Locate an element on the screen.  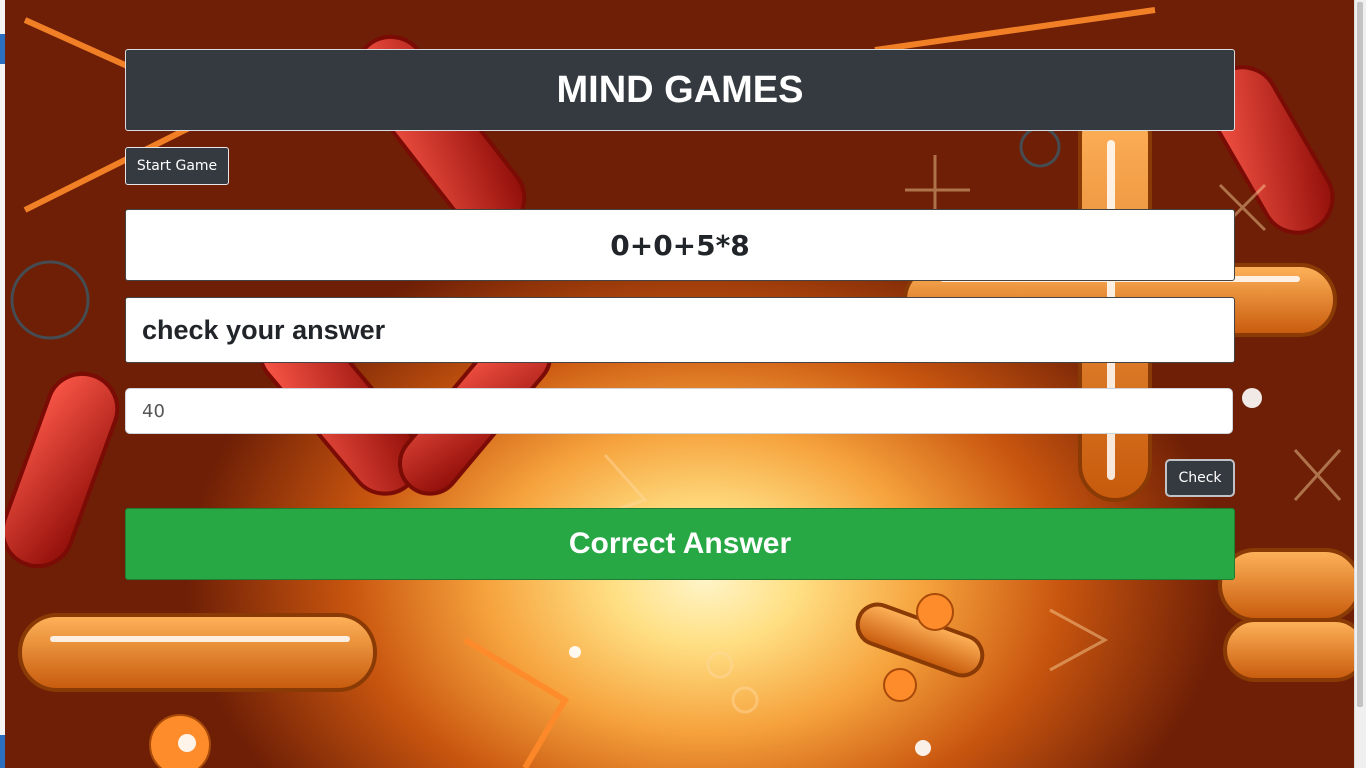
start-game-button: Start Game is located at coordinates (177, 166).